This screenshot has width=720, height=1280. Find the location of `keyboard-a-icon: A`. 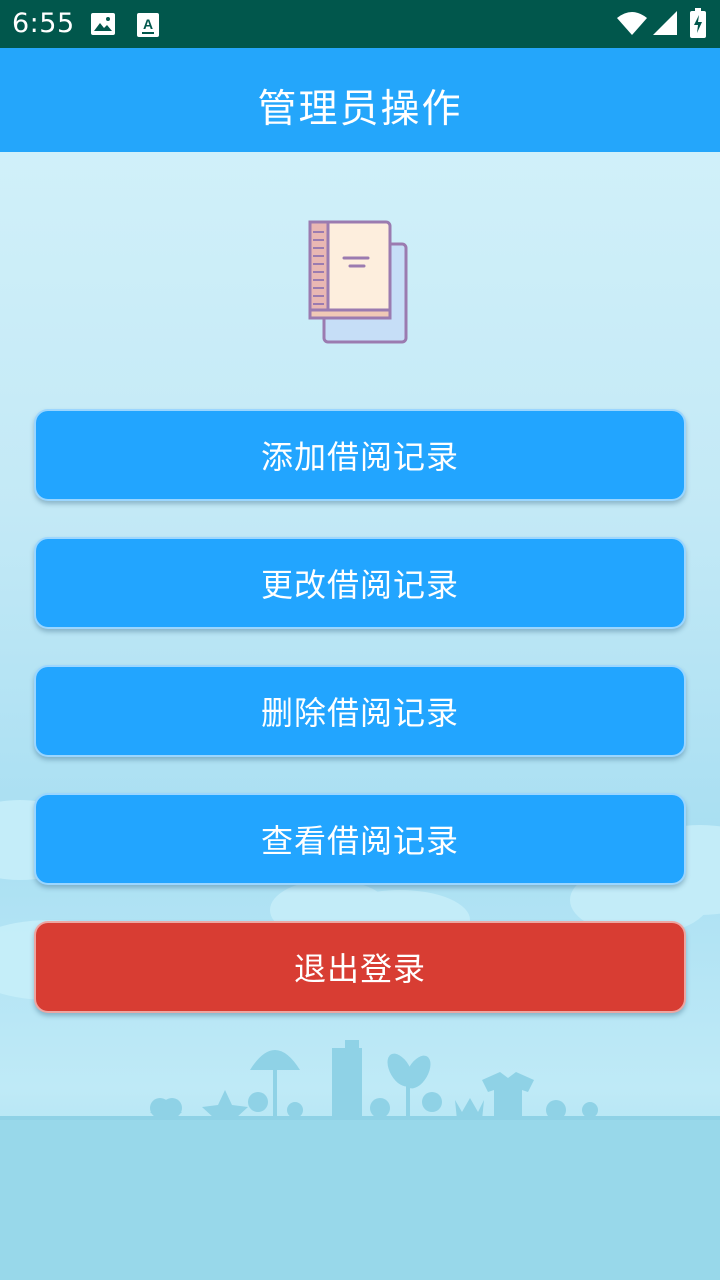

keyboard-a-icon: A is located at coordinates (148, 25).